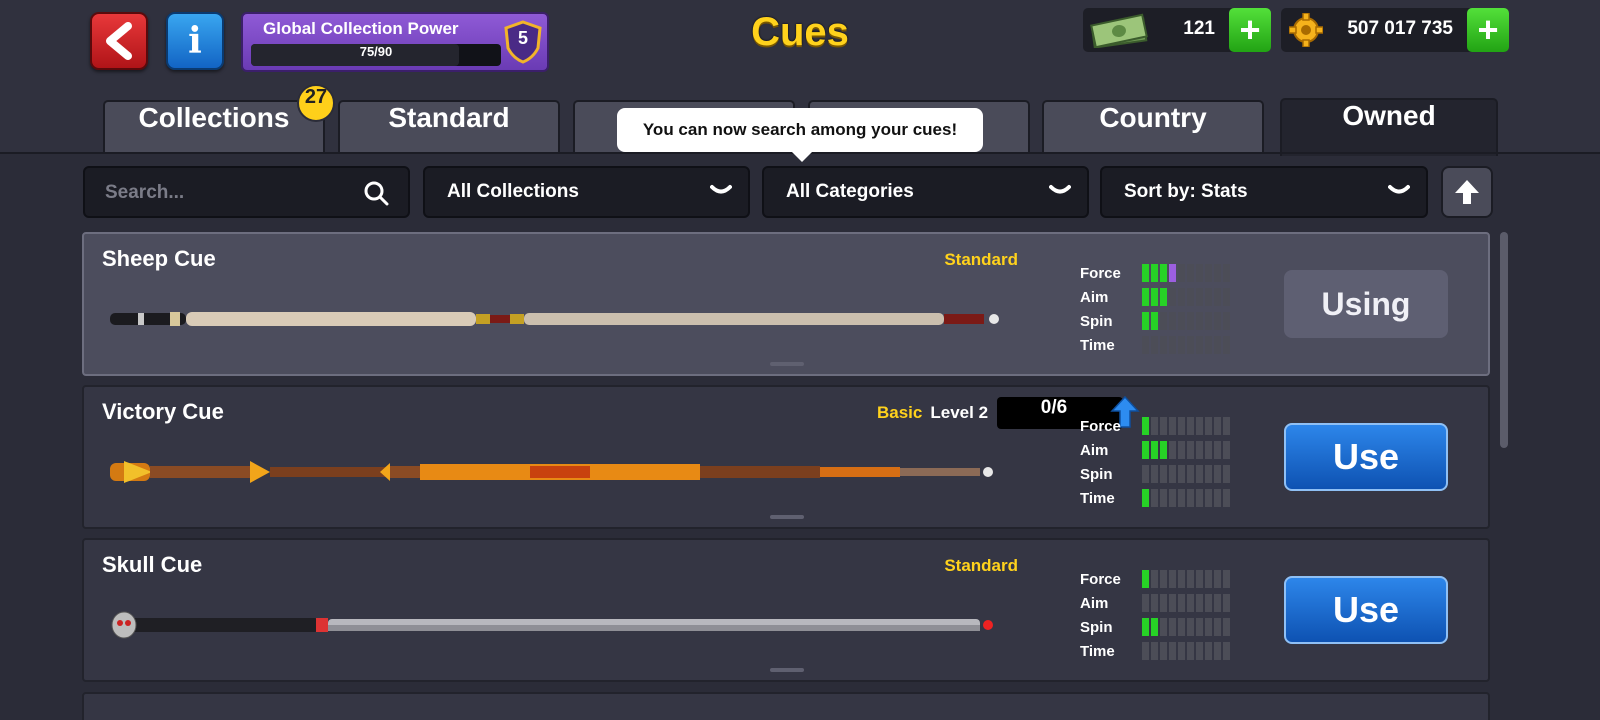 The image size is (1600, 720). Describe the element at coordinates (1504, 340) in the screenshot. I see `list-scrollbar` at that location.